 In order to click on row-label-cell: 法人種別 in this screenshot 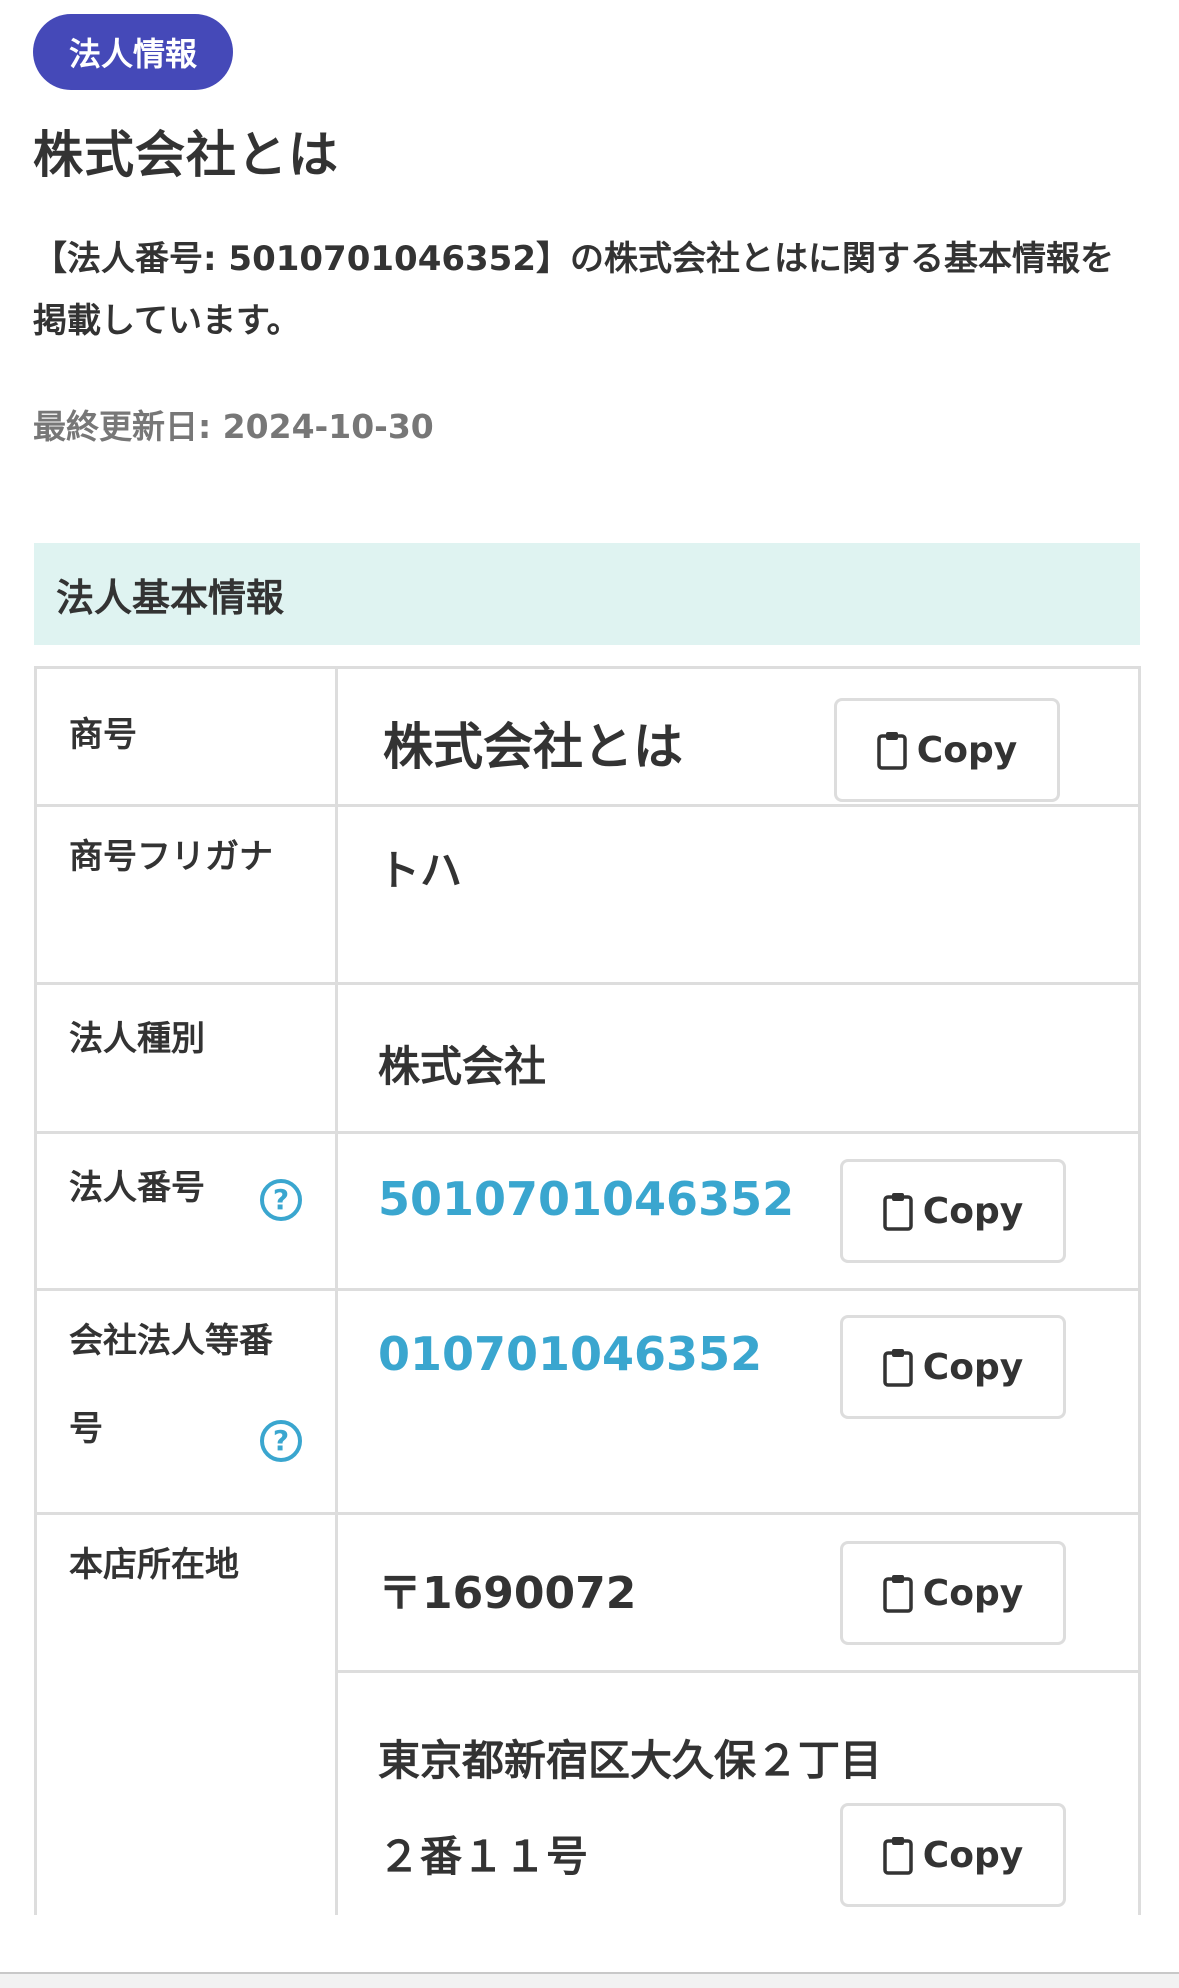, I will do `click(187, 1058)`.